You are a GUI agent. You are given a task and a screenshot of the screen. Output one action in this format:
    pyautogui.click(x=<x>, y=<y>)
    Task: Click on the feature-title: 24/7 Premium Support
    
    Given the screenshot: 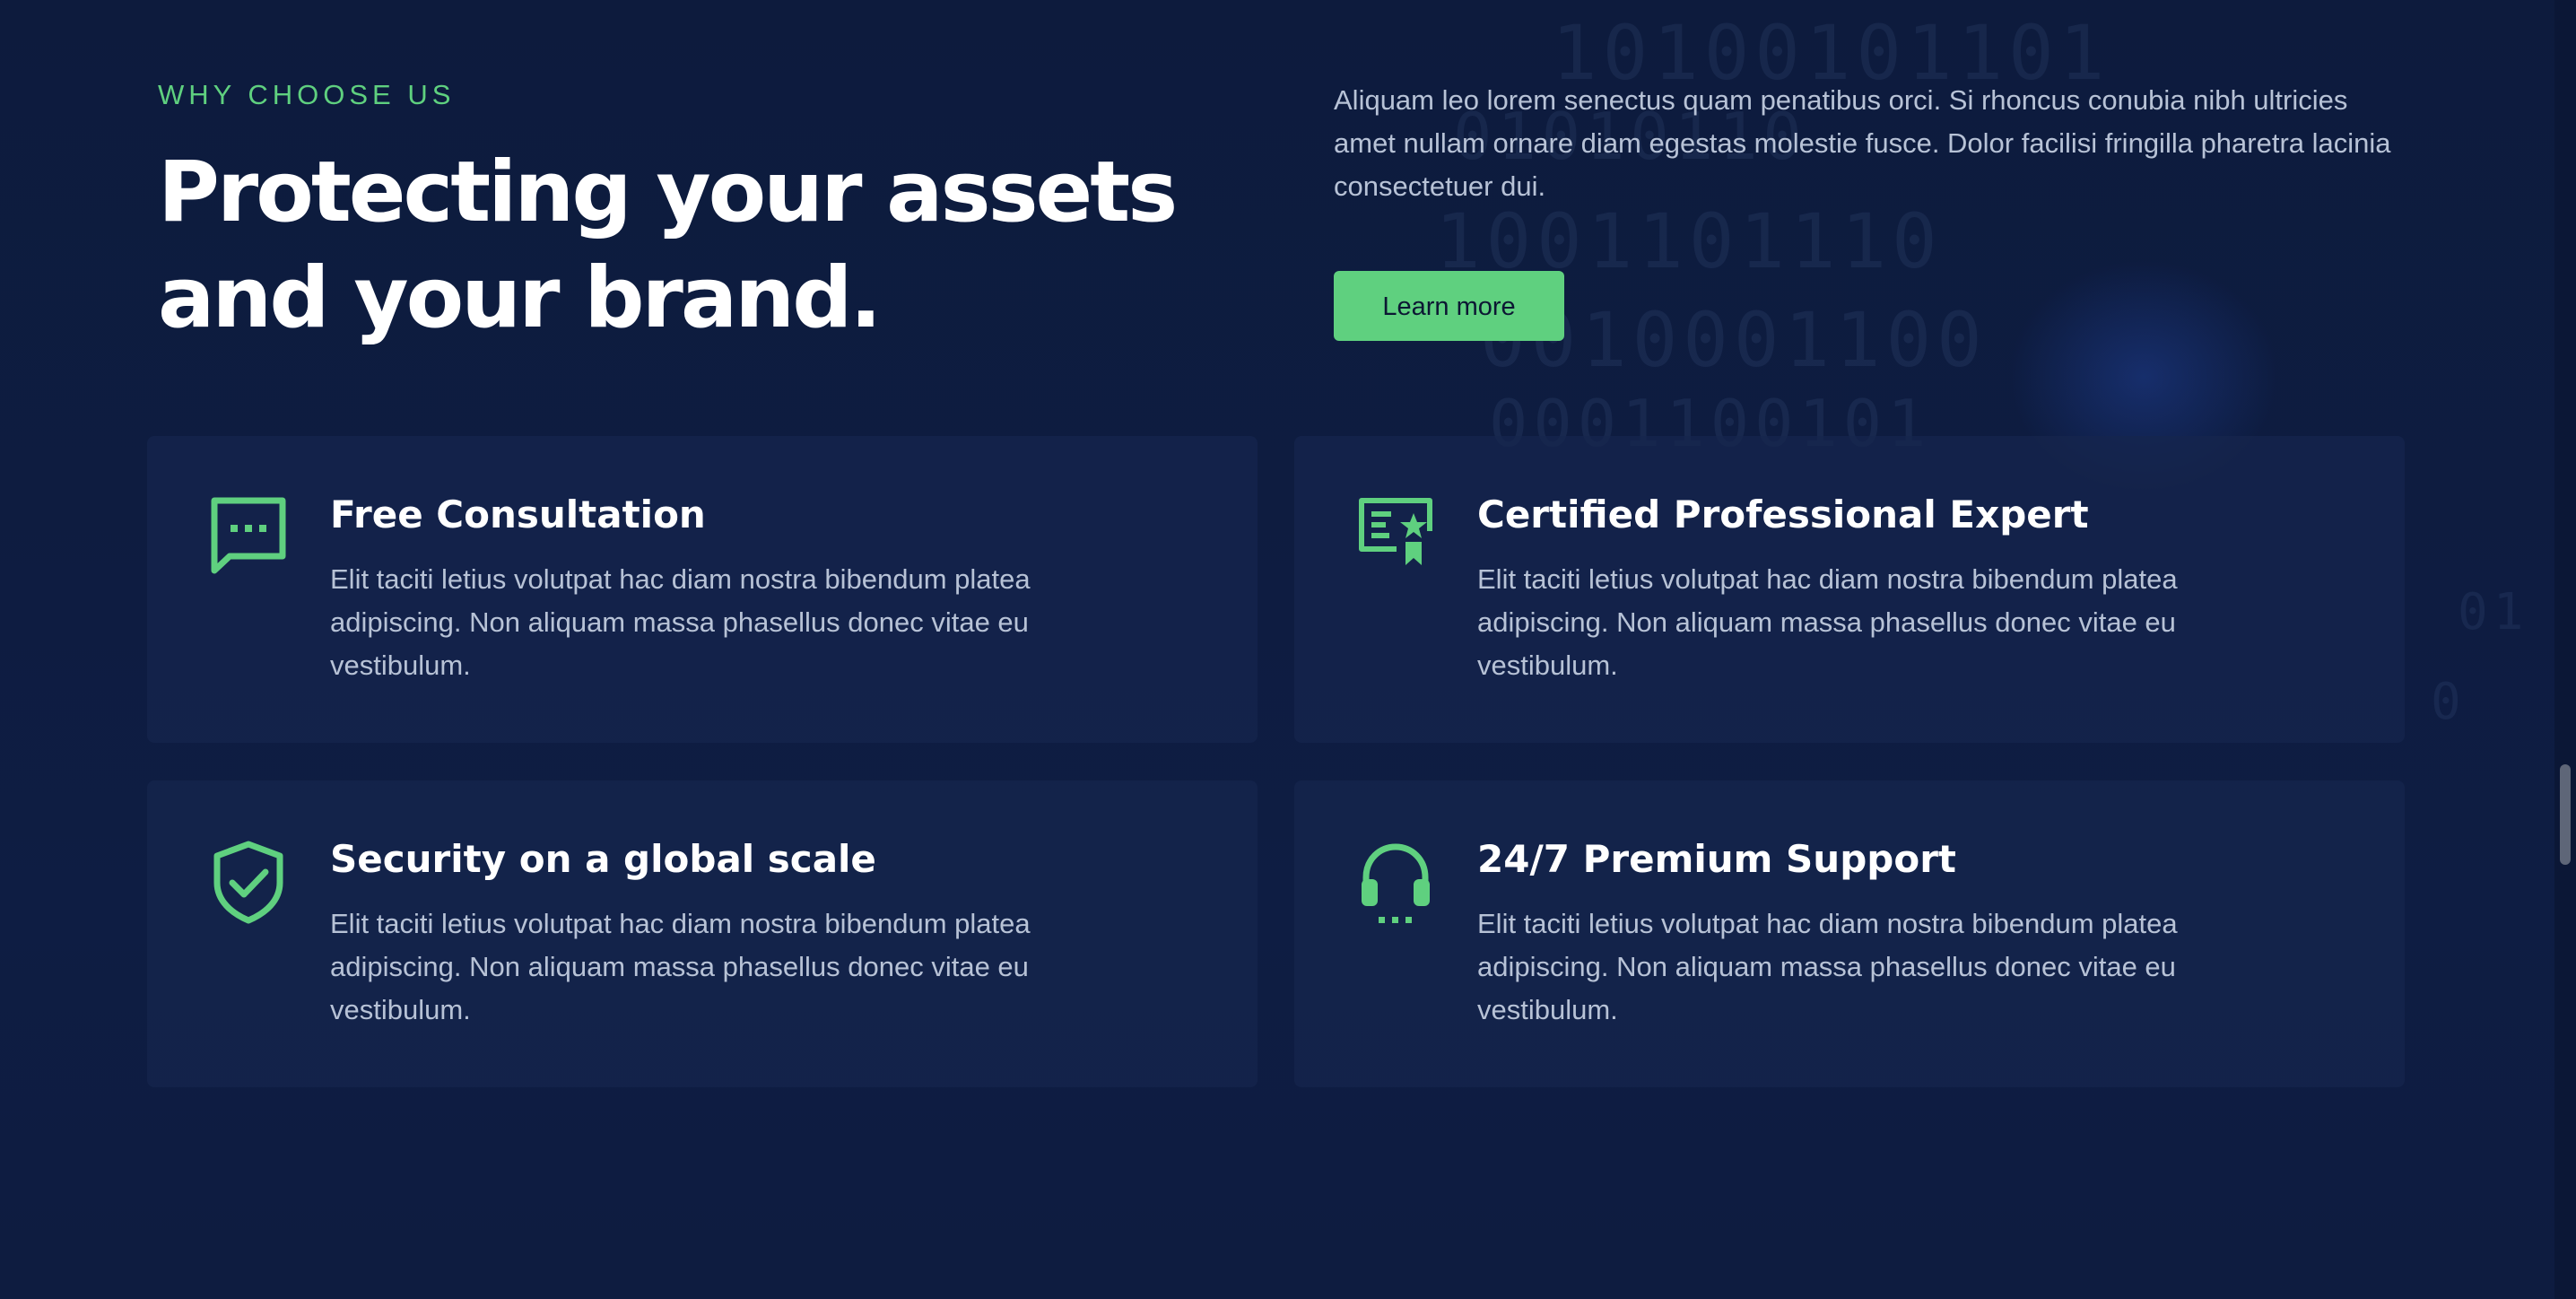 What is the action you would take?
    pyautogui.click(x=1716, y=859)
    